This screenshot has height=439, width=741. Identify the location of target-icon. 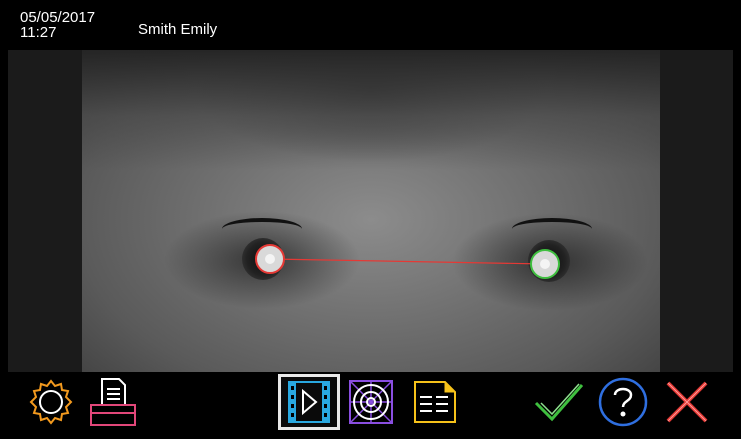
(371, 402).